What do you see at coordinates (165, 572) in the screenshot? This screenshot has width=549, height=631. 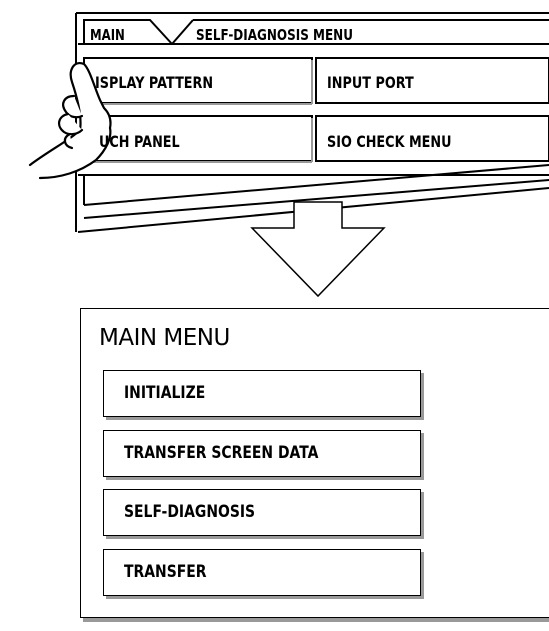 I see `transfer-button-label: TRANSFER` at bounding box center [165, 572].